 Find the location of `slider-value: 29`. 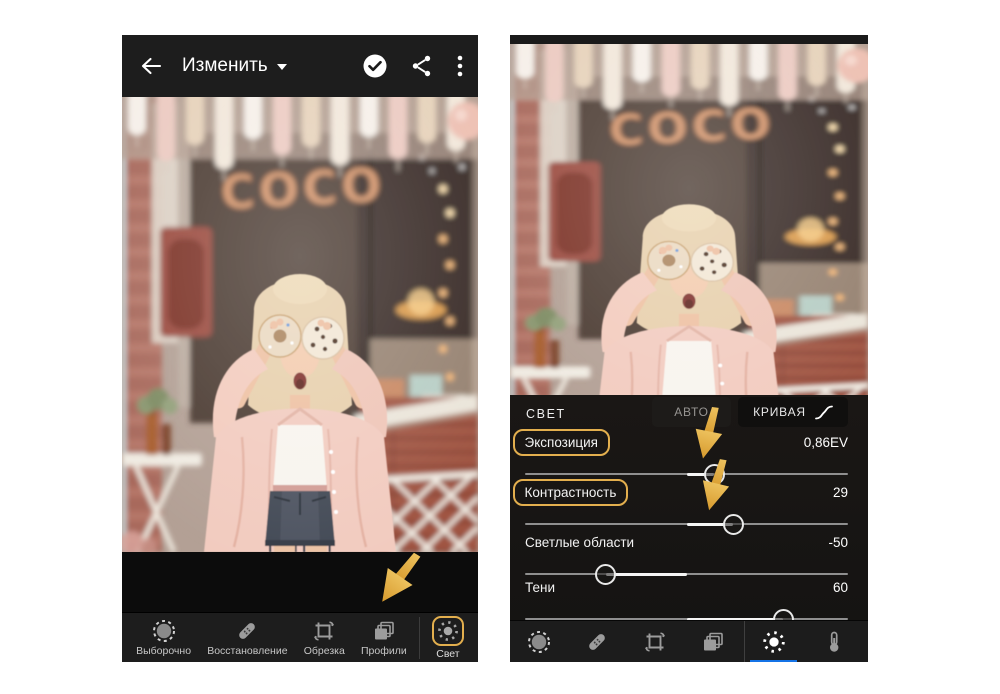

slider-value: 29 is located at coordinates (840, 492).